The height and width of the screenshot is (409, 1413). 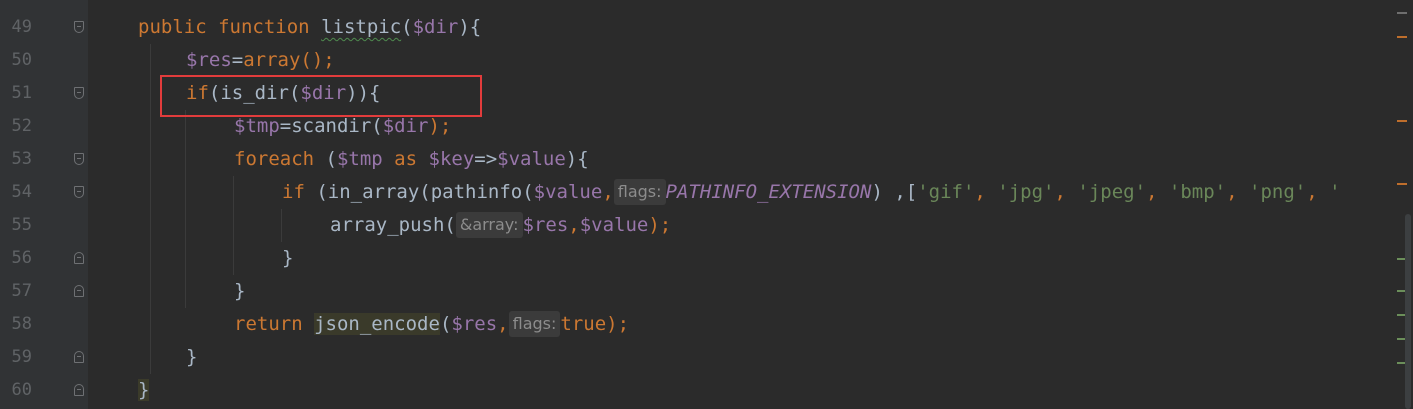 What do you see at coordinates (44, 390) in the screenshot?
I see `gutter-line-60: 60` at bounding box center [44, 390].